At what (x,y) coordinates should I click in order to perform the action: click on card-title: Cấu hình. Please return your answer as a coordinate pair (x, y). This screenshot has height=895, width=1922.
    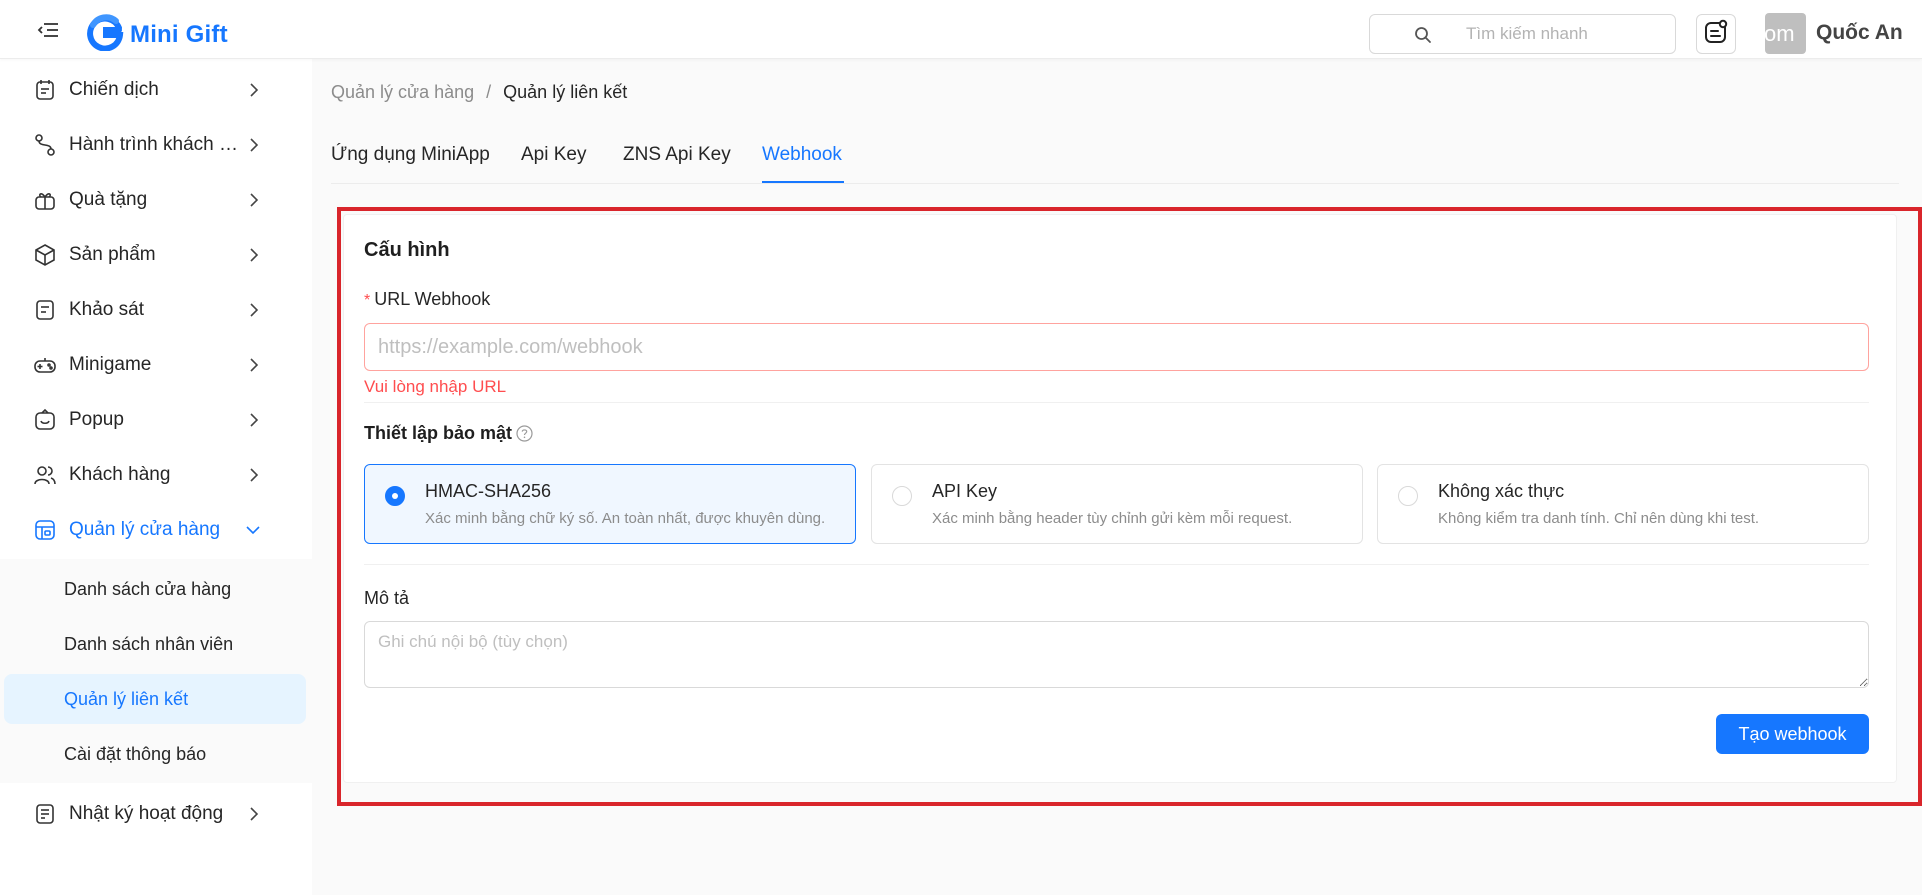
    Looking at the image, I should click on (407, 250).